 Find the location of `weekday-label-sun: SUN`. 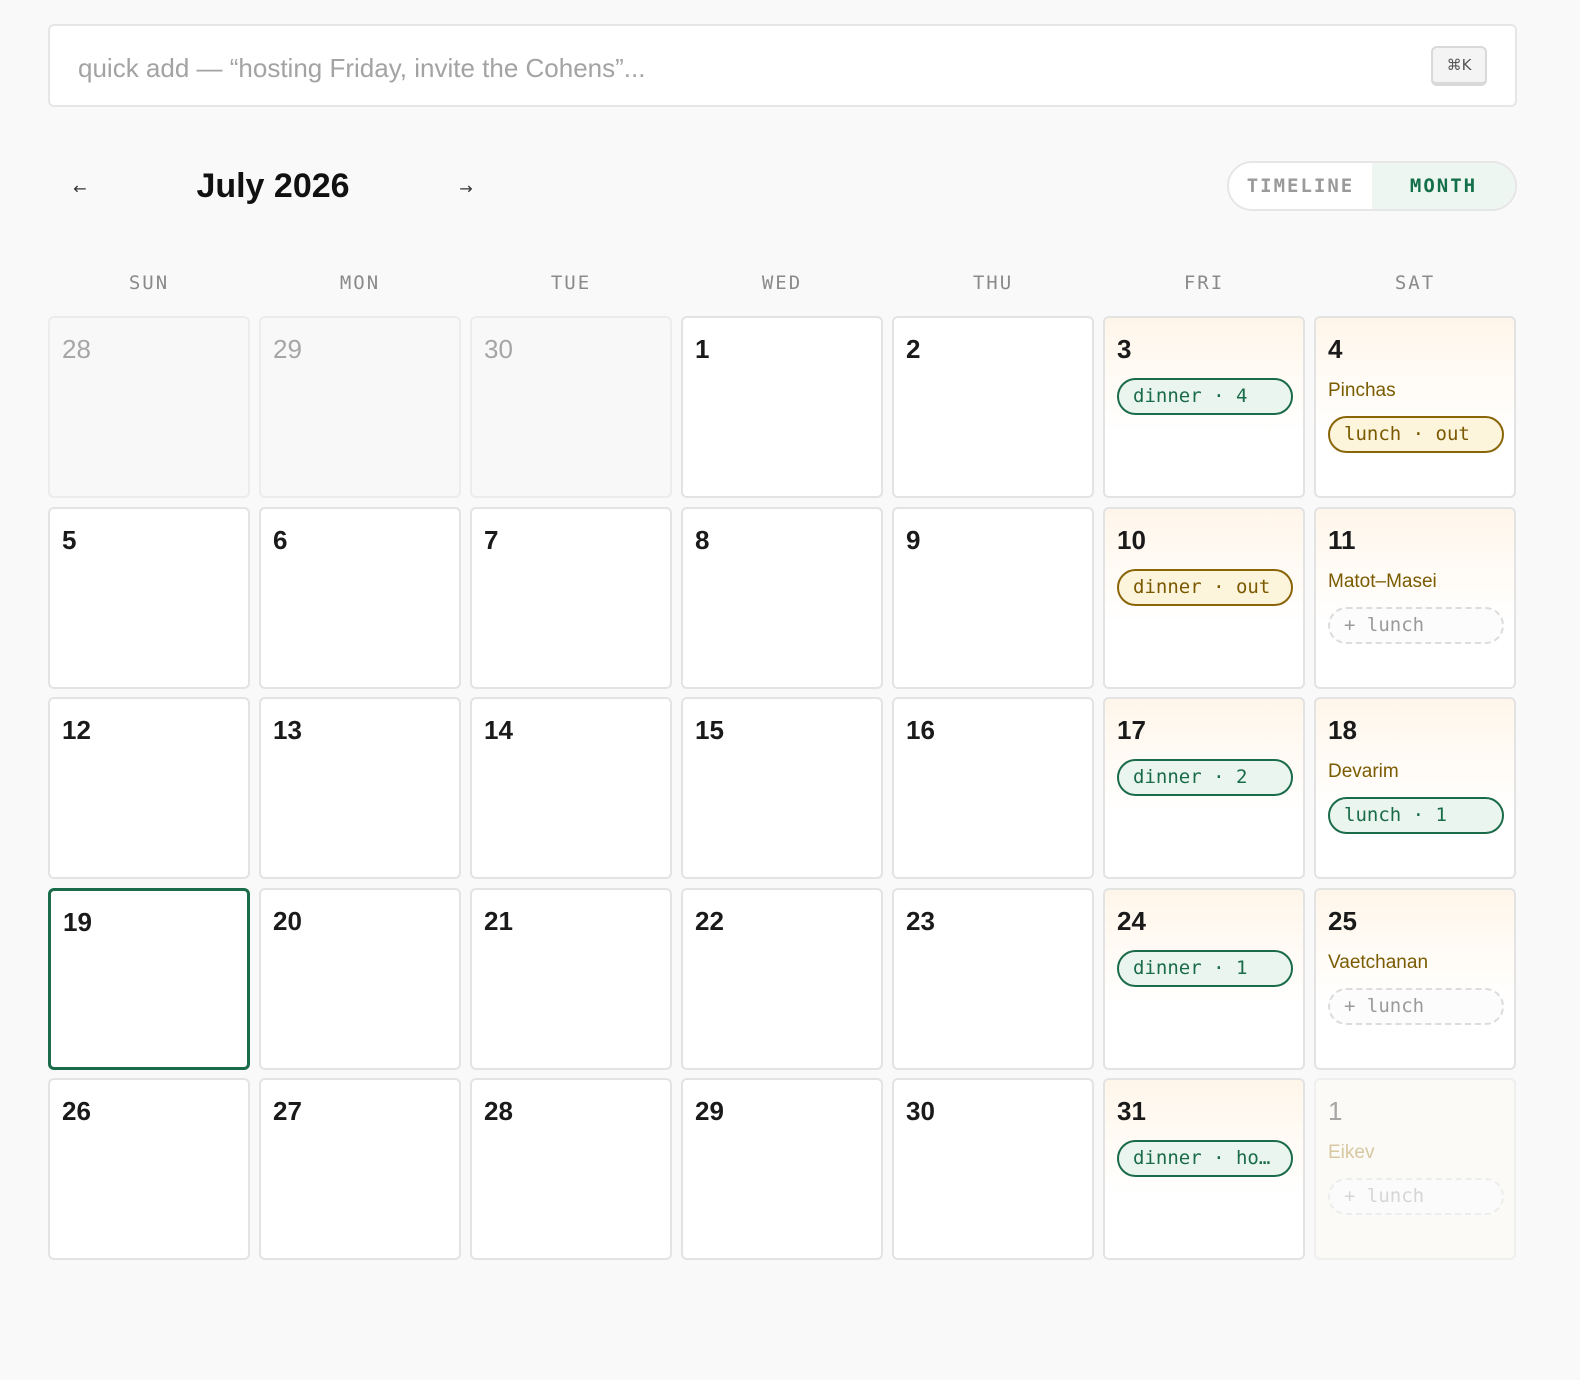

weekday-label-sun: SUN is located at coordinates (149, 283).